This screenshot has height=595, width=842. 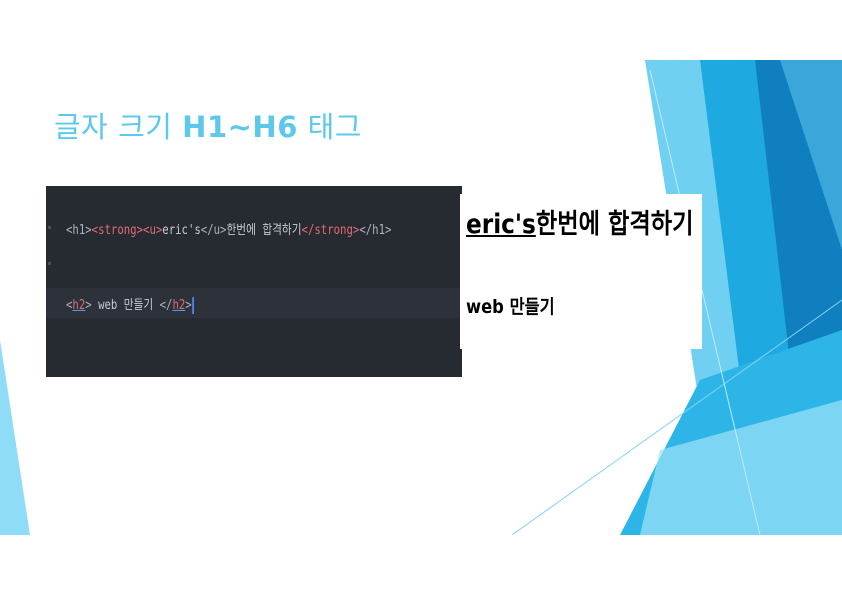 What do you see at coordinates (118, 127) in the screenshot?
I see `title-prefix: 글자 크기` at bounding box center [118, 127].